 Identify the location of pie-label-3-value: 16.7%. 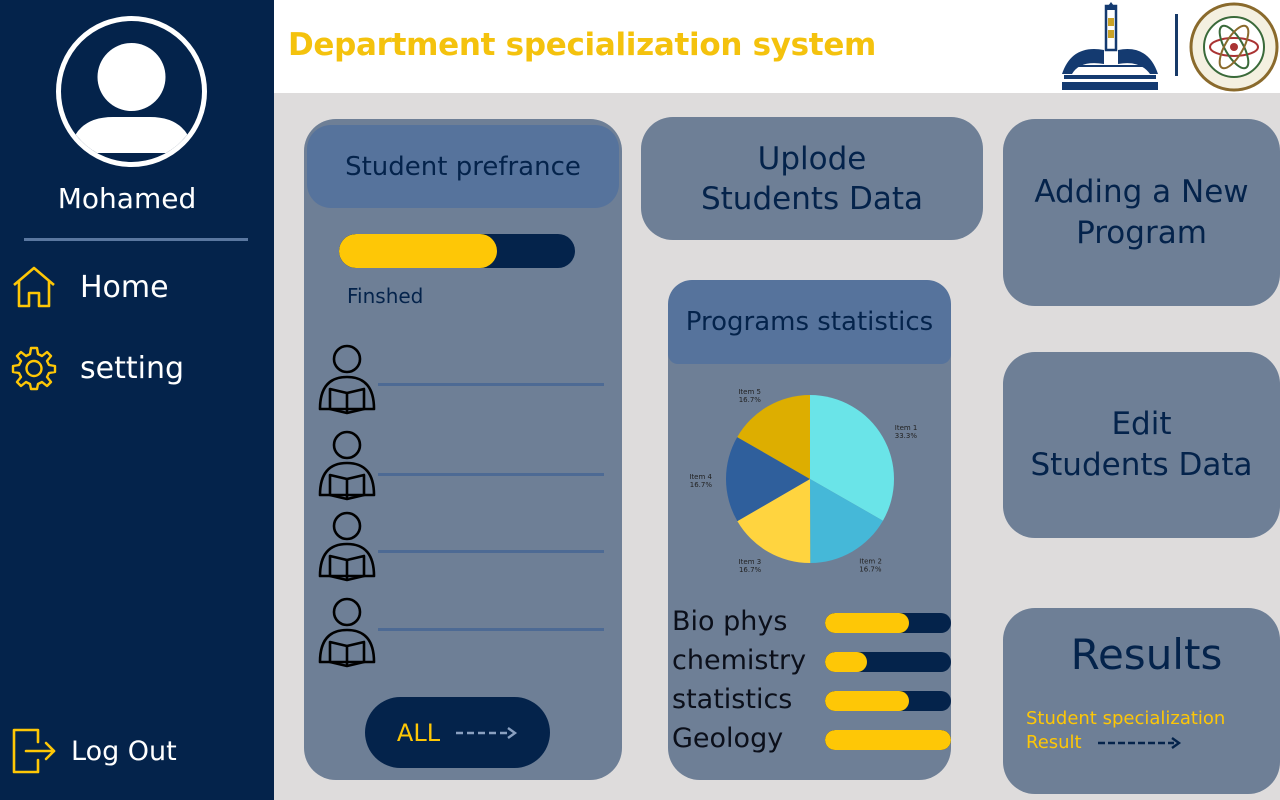
(750, 570).